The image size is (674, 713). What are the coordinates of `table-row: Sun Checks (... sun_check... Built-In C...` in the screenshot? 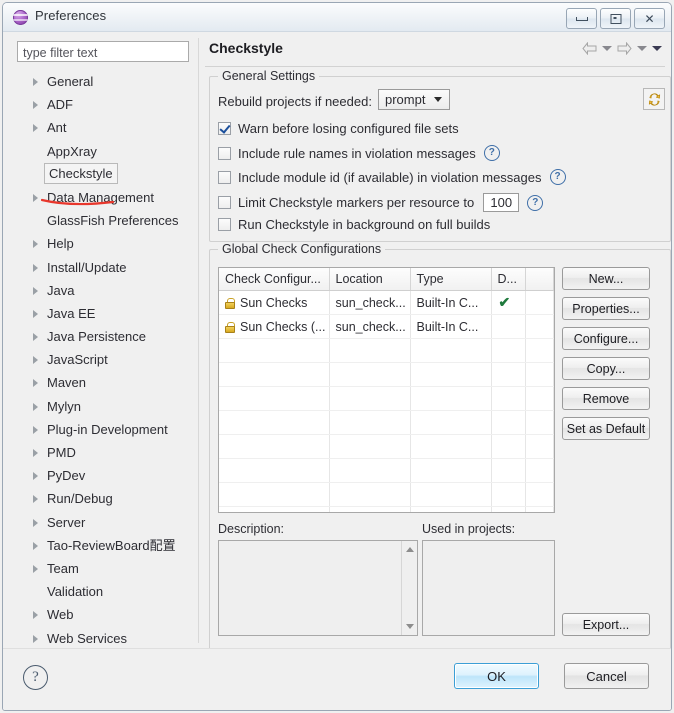 It's located at (386, 326).